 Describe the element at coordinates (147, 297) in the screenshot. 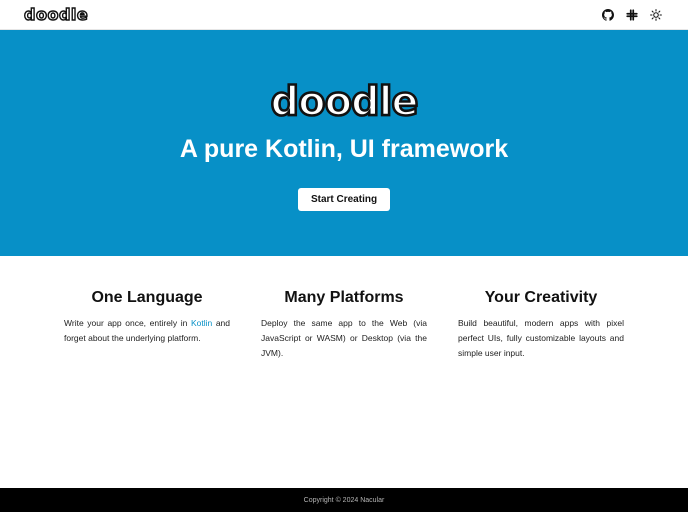

I see `feature-title: One Language` at that location.